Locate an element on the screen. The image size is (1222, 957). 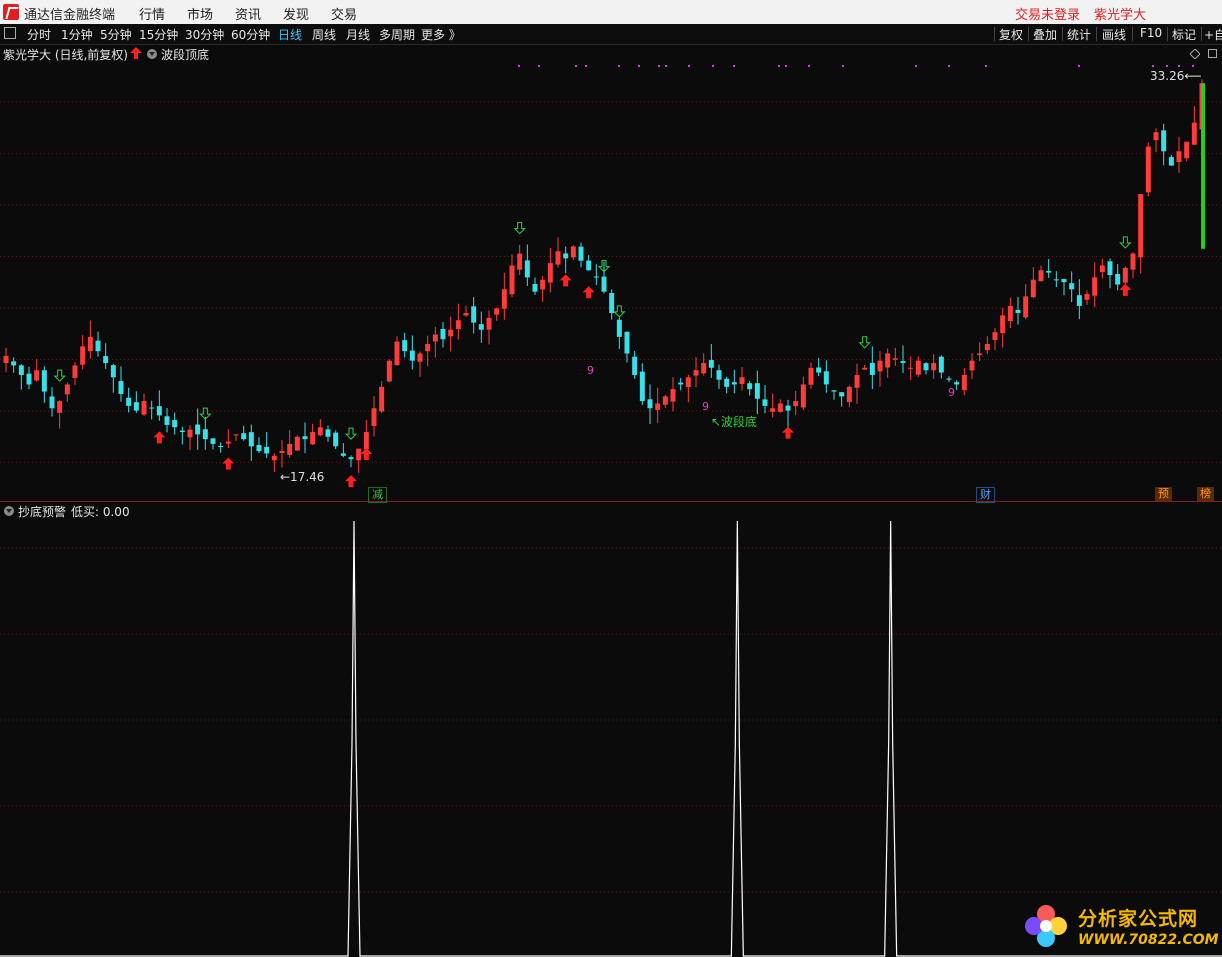
tool-mark: 标记 is located at coordinates (1184, 34).